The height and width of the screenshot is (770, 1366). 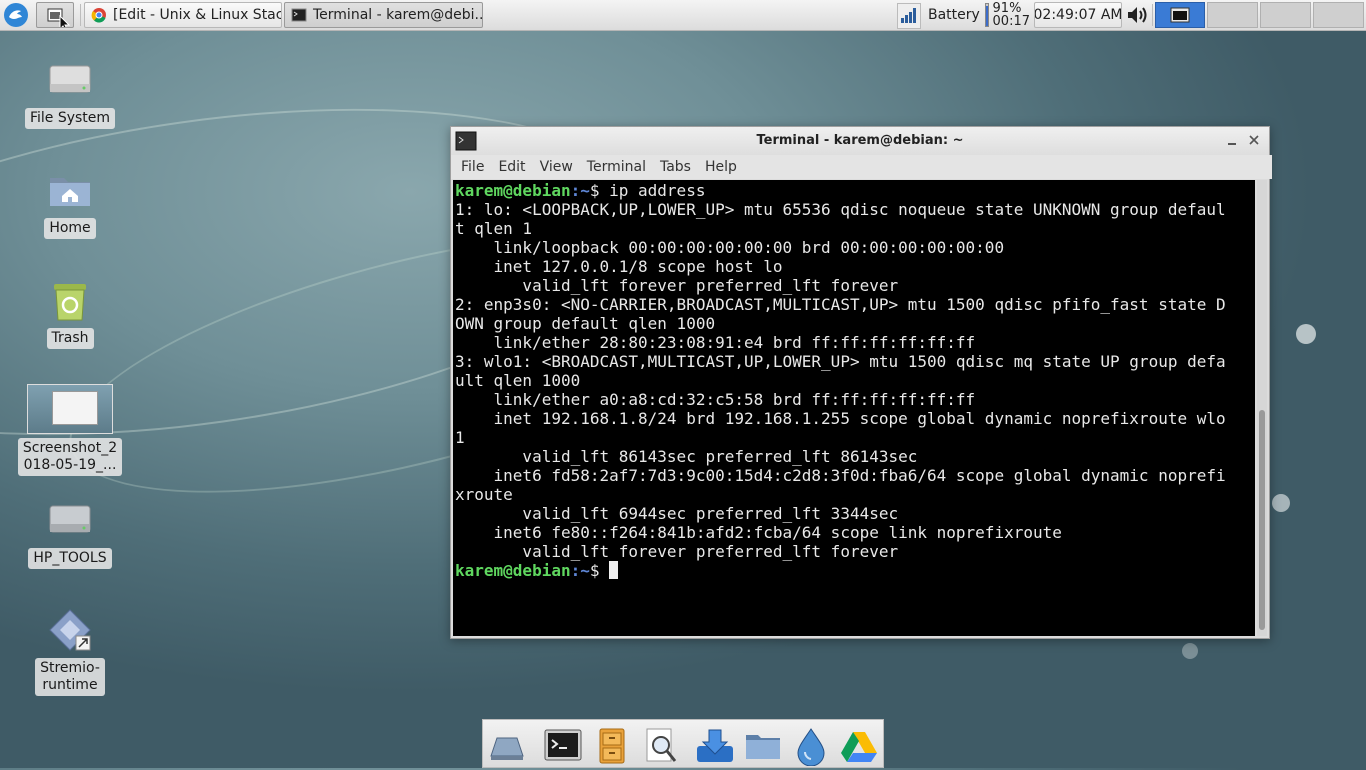 I want to click on window-titlebar: Terminal - karem@debian: ~, so click(x=860, y=141).